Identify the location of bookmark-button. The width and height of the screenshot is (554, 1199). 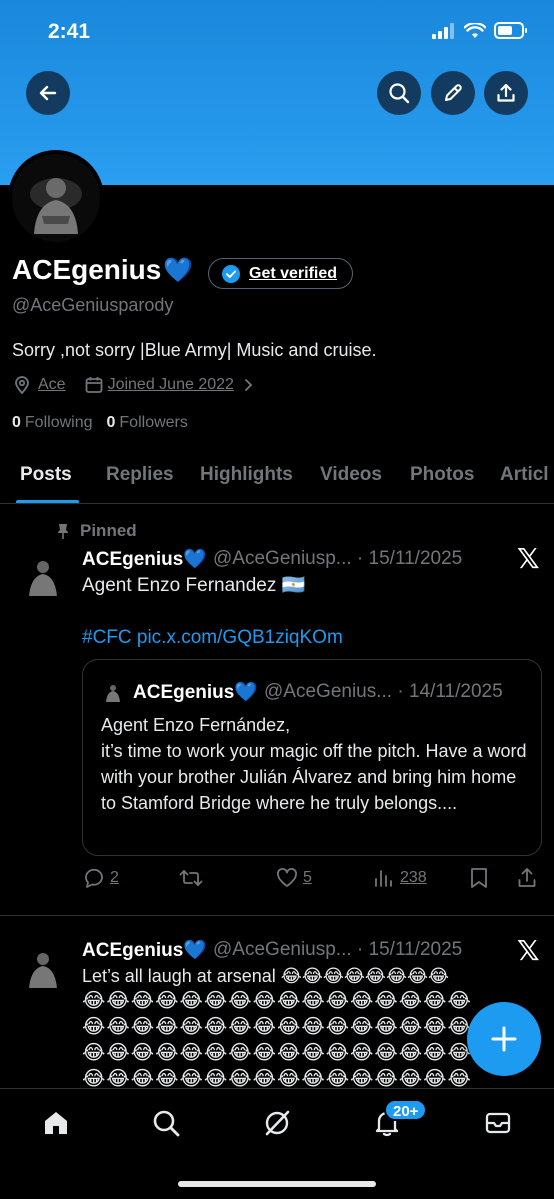
(479, 878).